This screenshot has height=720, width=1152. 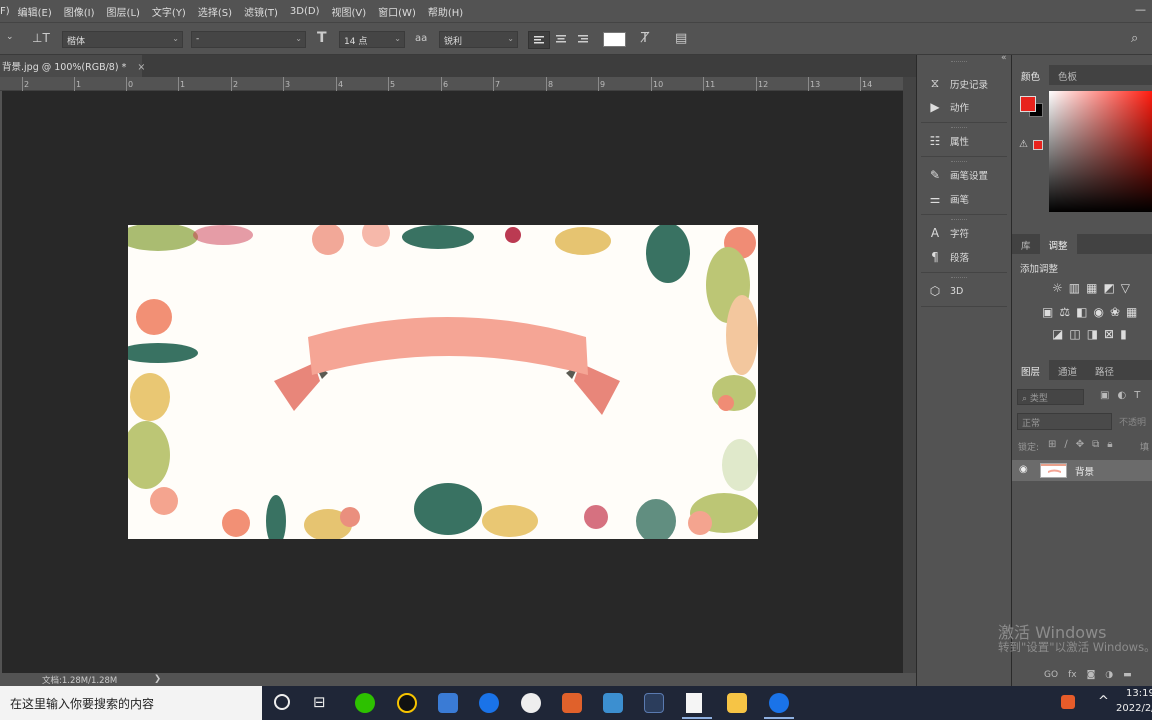 What do you see at coordinates (1109, 444) in the screenshot?
I see `lock-all-icon: 🔒︎` at bounding box center [1109, 444].